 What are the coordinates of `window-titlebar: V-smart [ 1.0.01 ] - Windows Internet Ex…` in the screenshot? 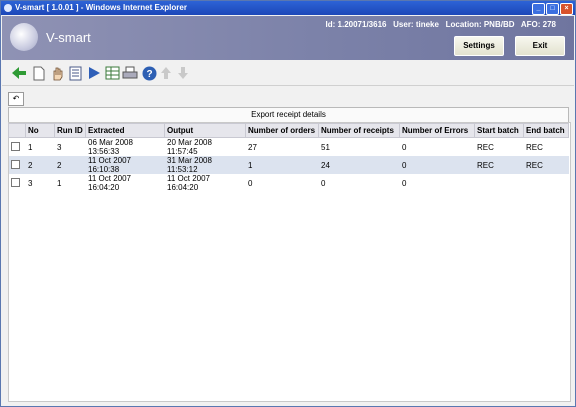 It's located at (288, 8).